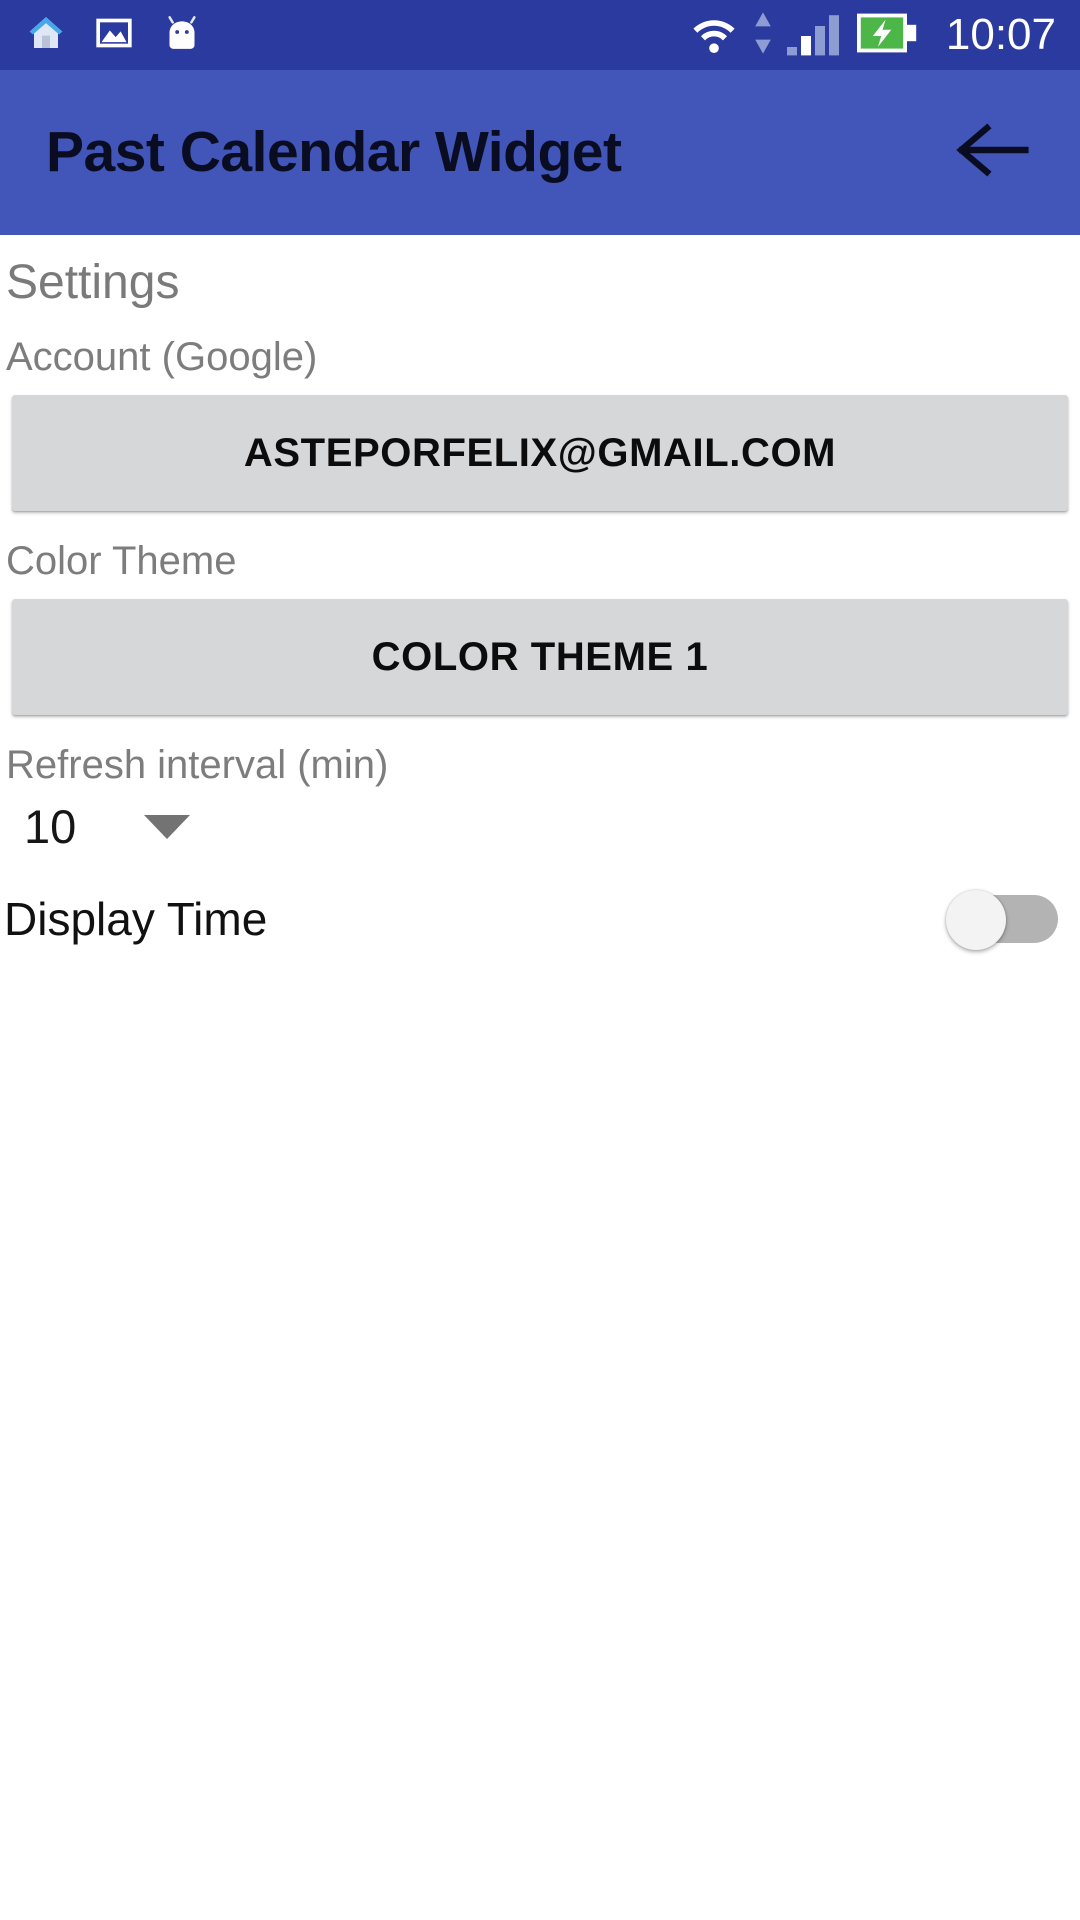 This screenshot has height=1920, width=1080. What do you see at coordinates (167, 826) in the screenshot?
I see `dropdown-caret-icon` at bounding box center [167, 826].